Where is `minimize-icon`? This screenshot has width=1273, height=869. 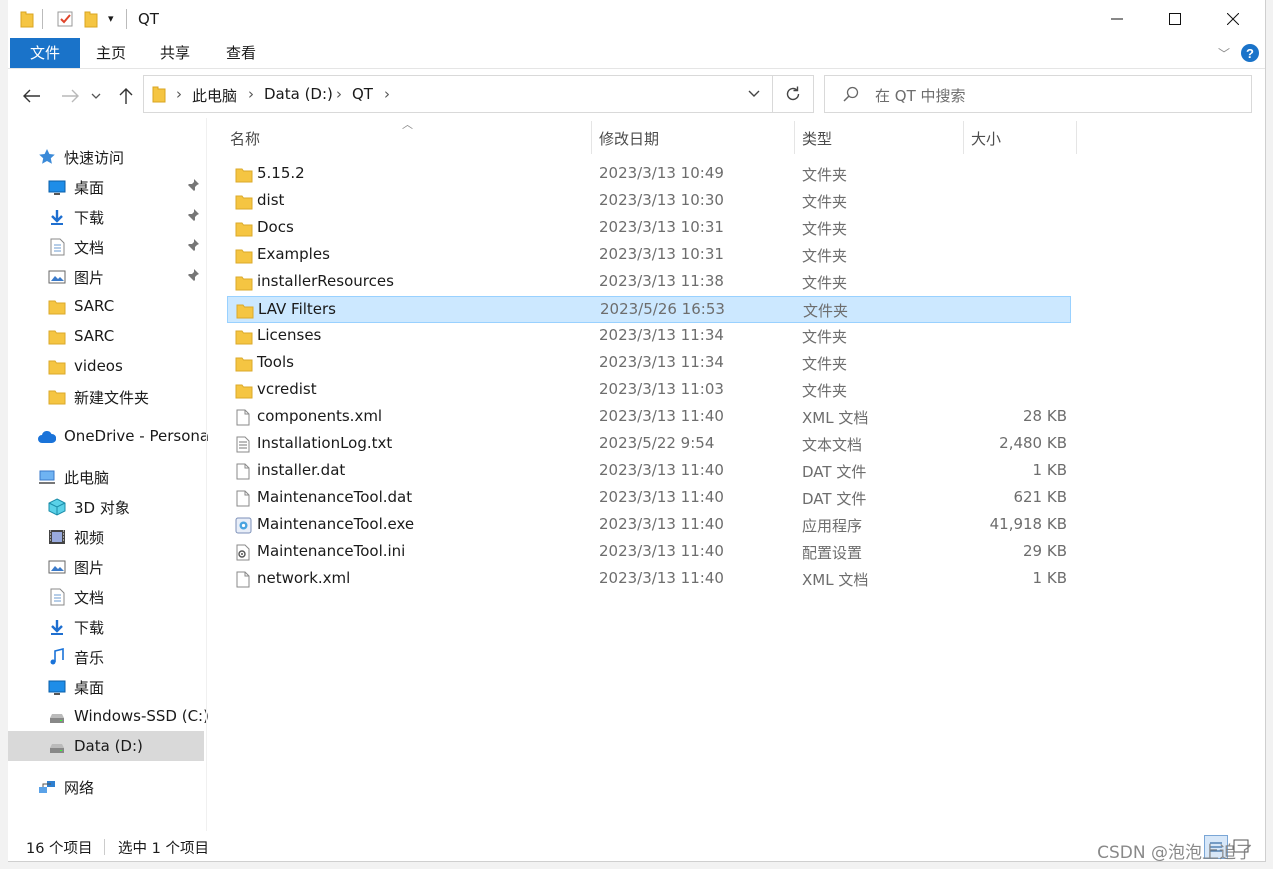 minimize-icon is located at coordinates (1117, 19).